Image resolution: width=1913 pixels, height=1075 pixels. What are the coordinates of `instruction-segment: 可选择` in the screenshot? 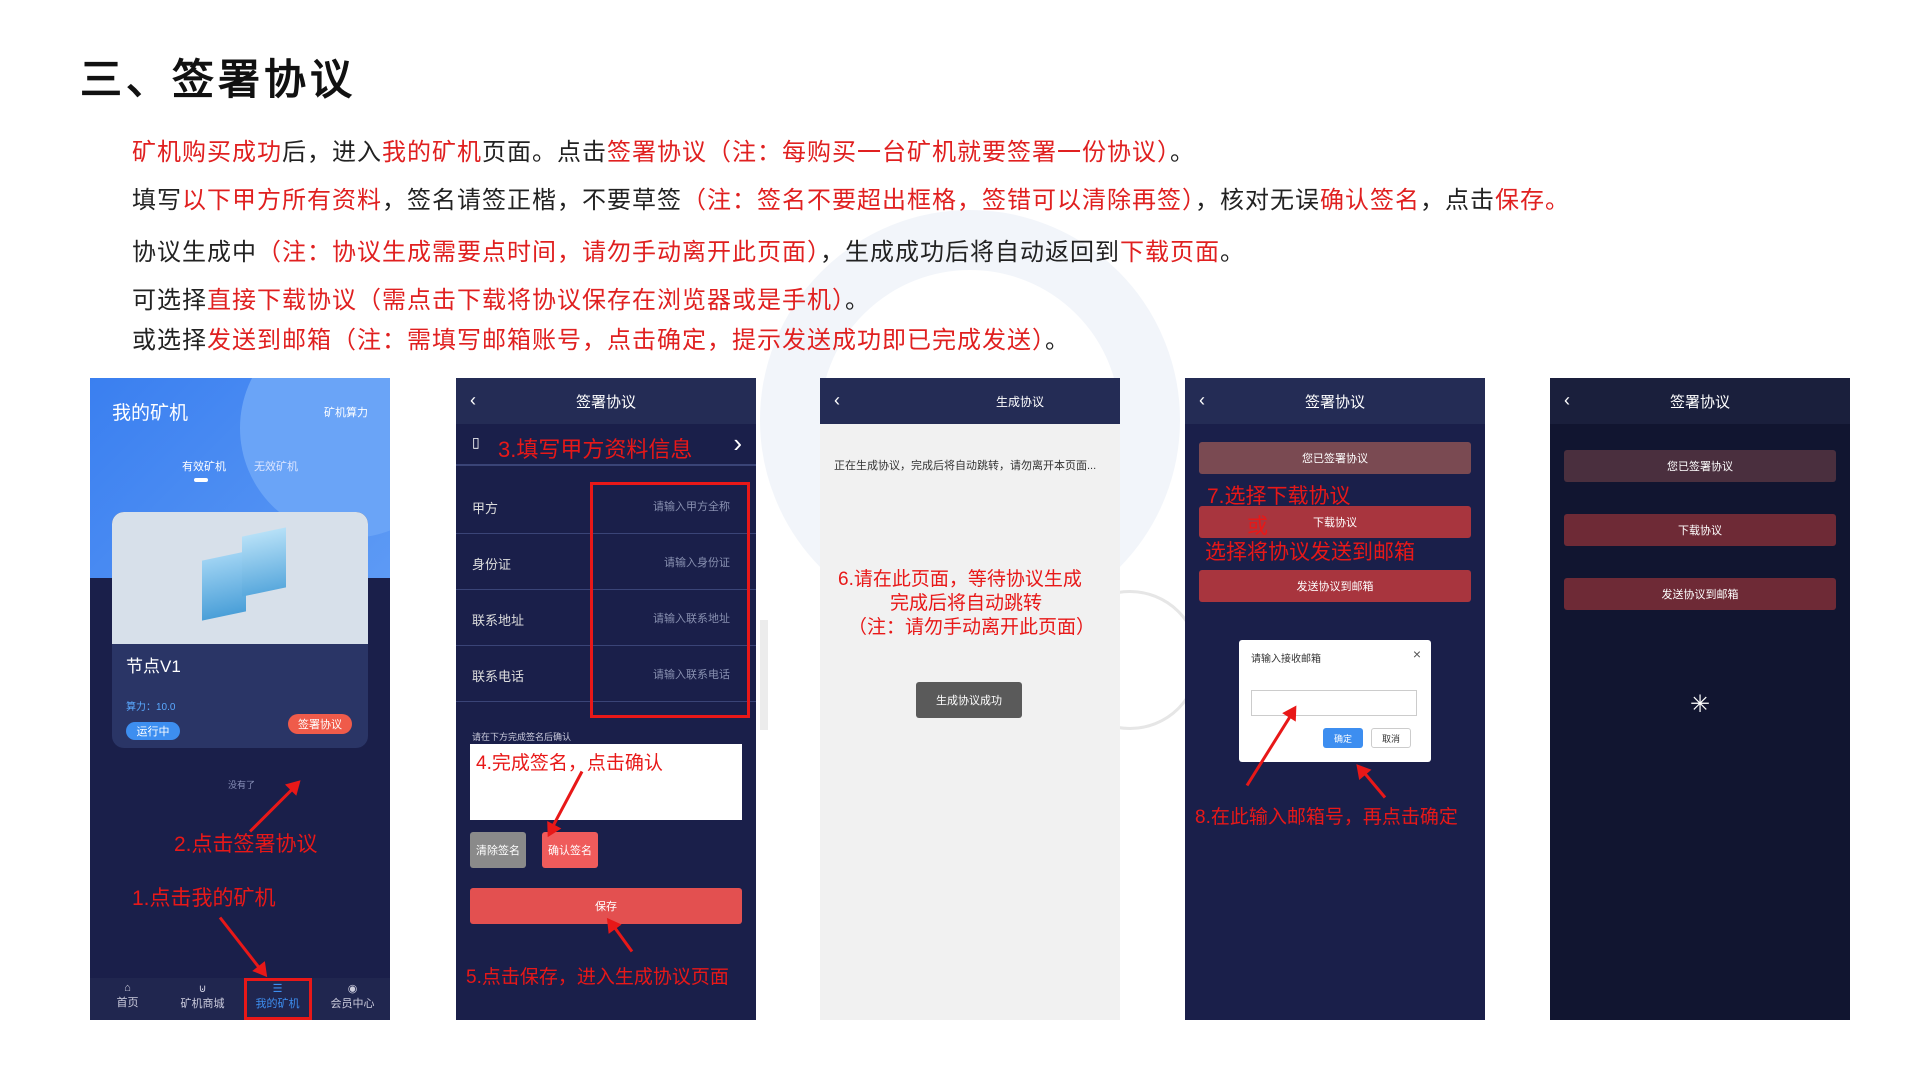 It's located at (169, 300).